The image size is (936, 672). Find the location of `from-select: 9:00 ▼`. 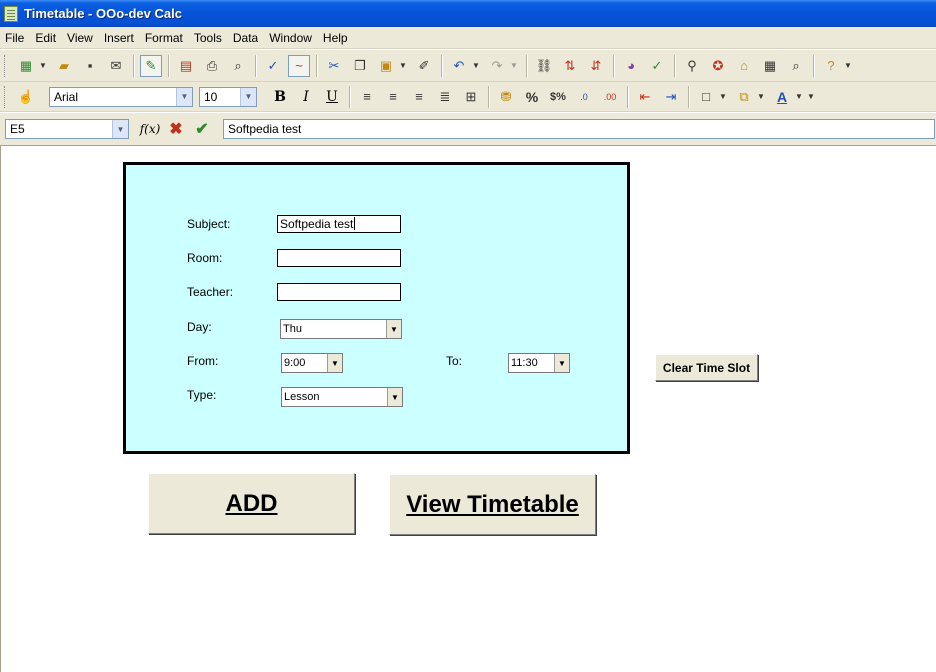

from-select: 9:00 ▼ is located at coordinates (312, 363).